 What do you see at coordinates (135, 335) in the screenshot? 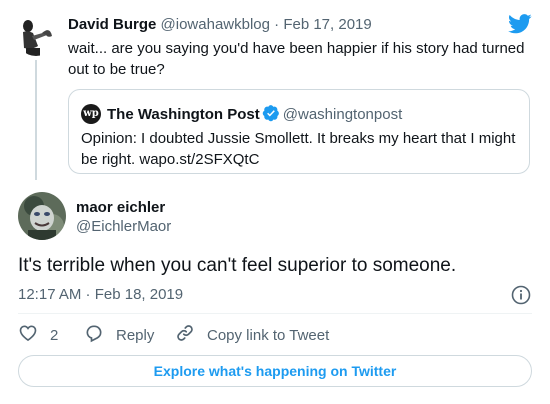
I see `reply-label: Reply` at bounding box center [135, 335].